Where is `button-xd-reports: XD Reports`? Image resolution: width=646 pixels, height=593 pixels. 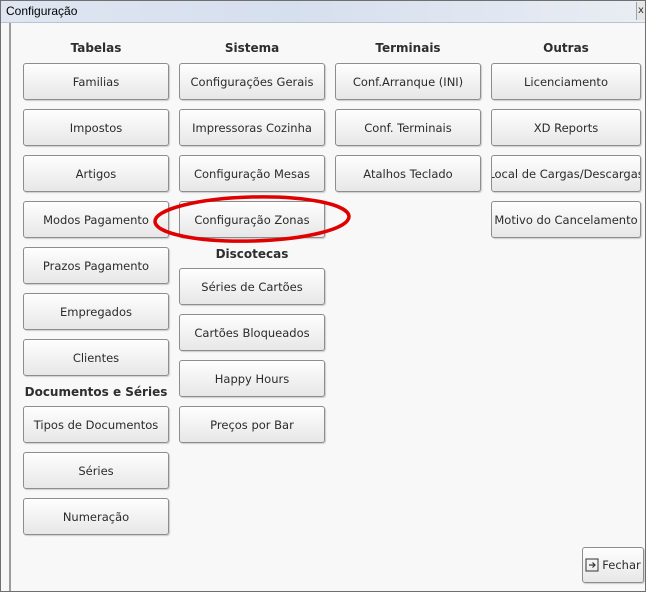 button-xd-reports: XD Reports is located at coordinates (566, 127).